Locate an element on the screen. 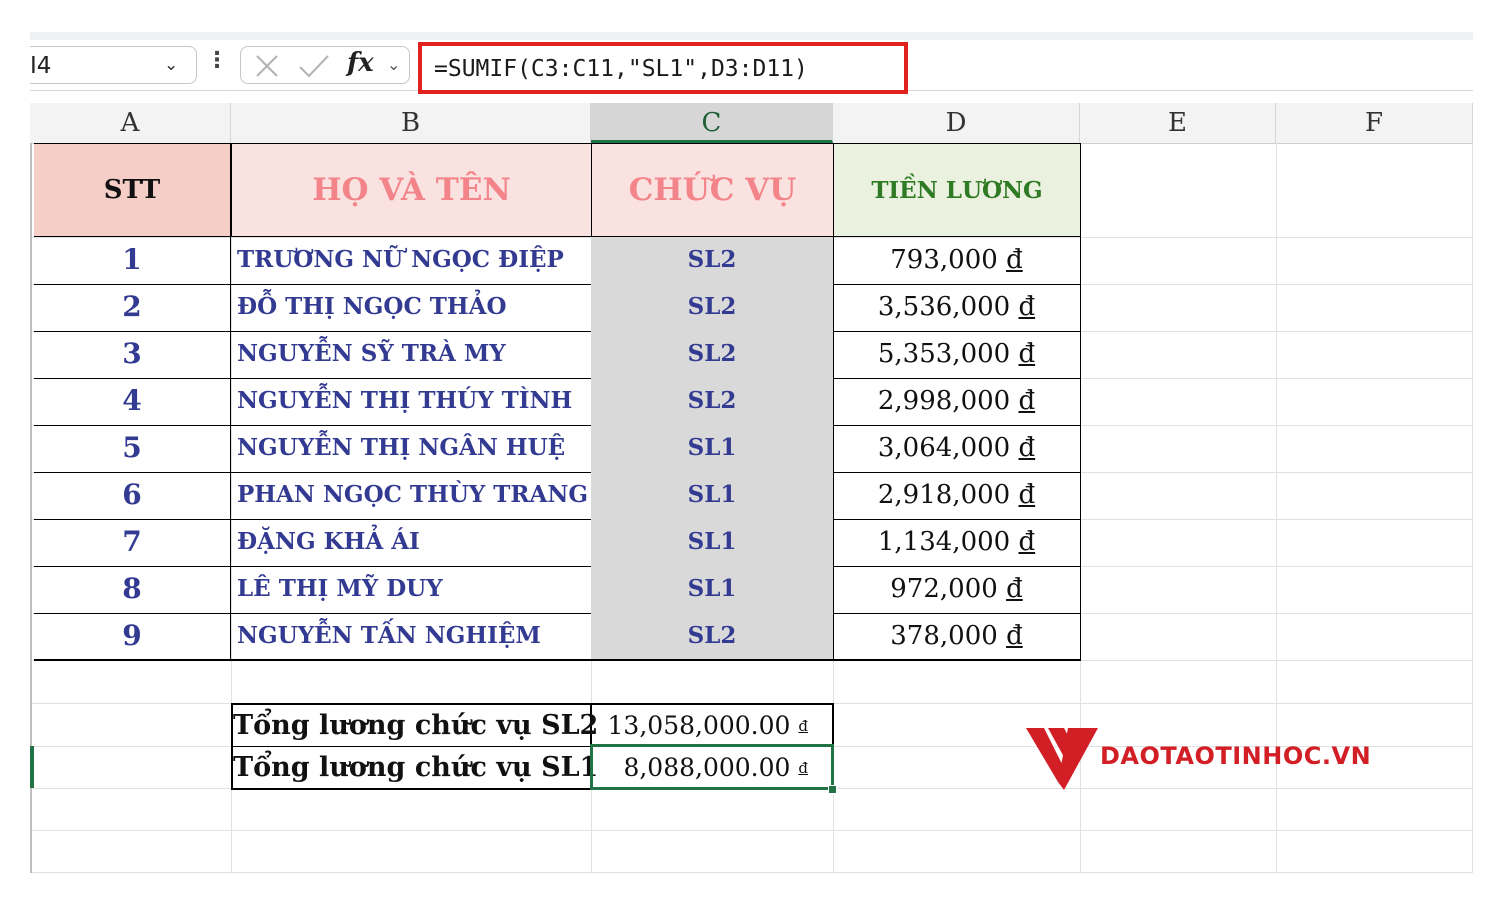 This screenshot has height=900, width=1500. header-salary: TIỀN LƯƠNG is located at coordinates (957, 190).